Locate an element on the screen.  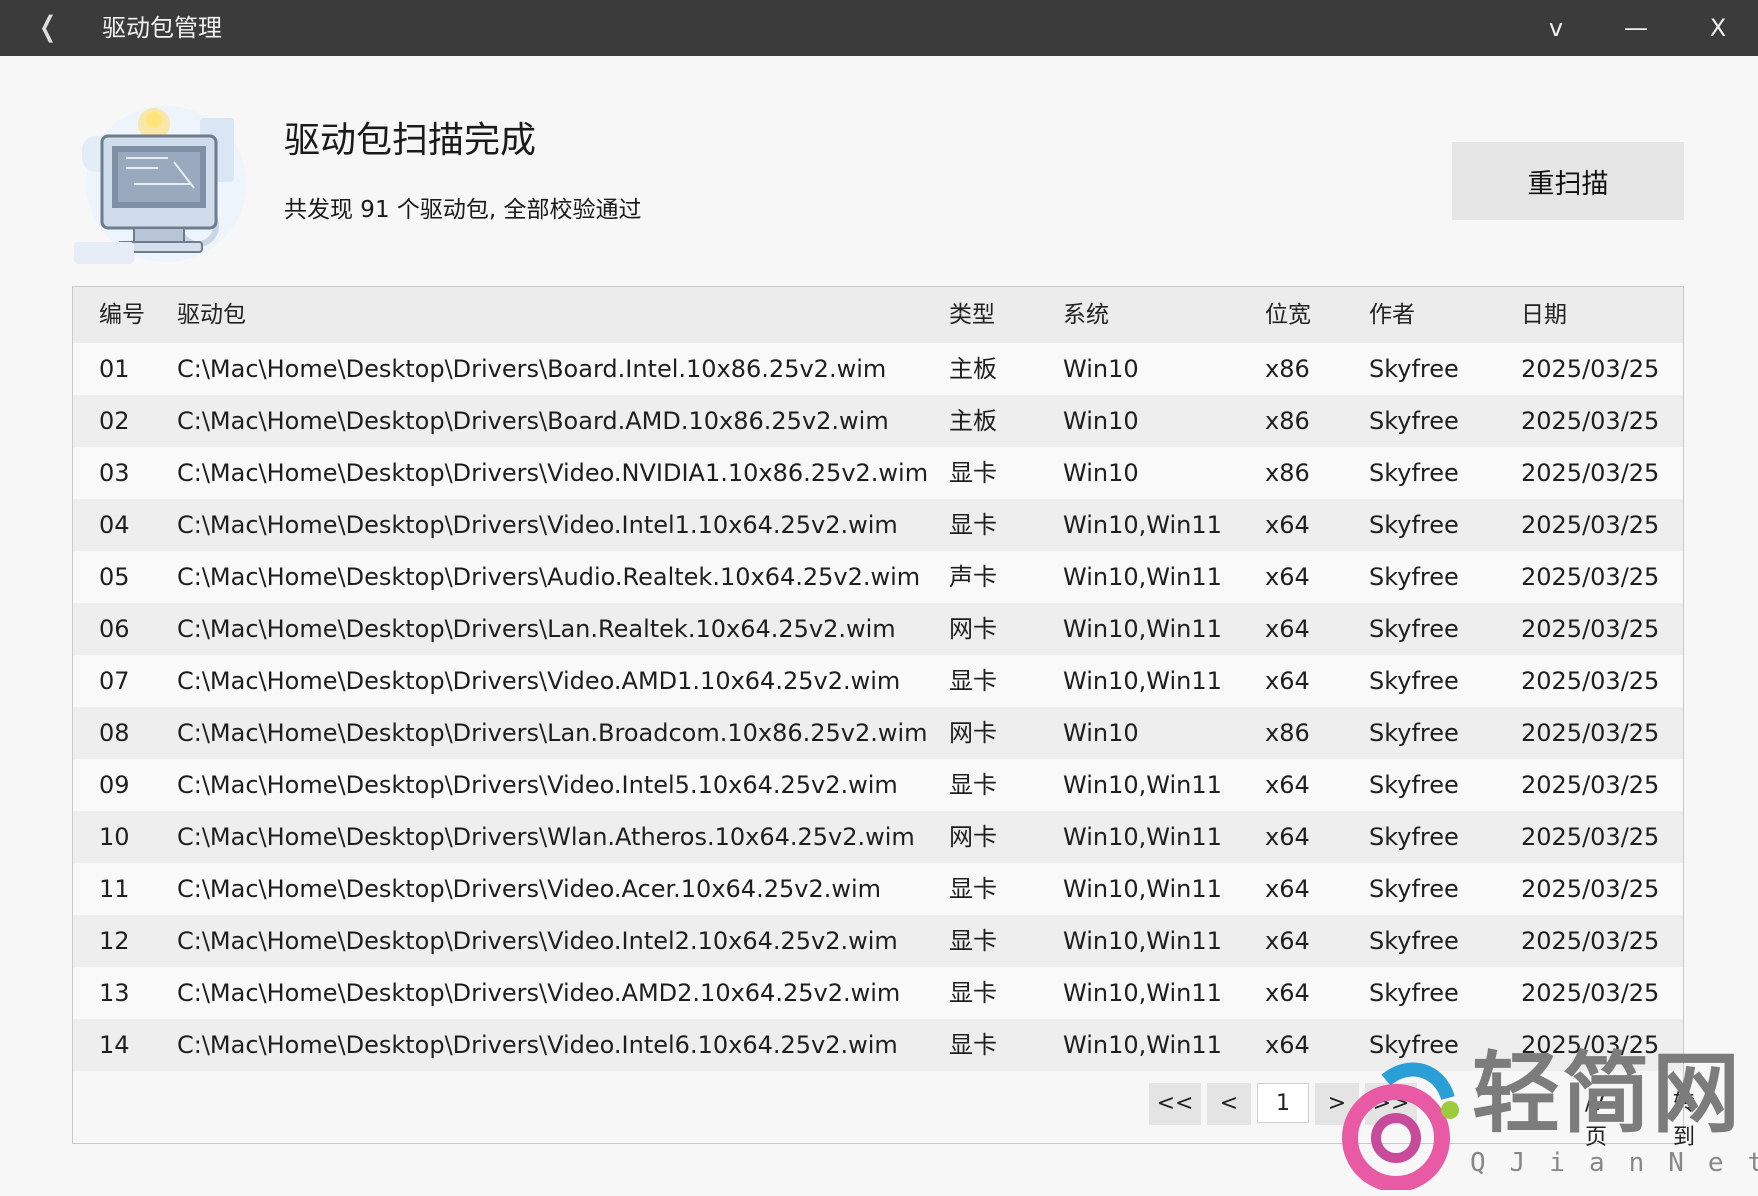
row-number: 06 is located at coordinates (114, 629).